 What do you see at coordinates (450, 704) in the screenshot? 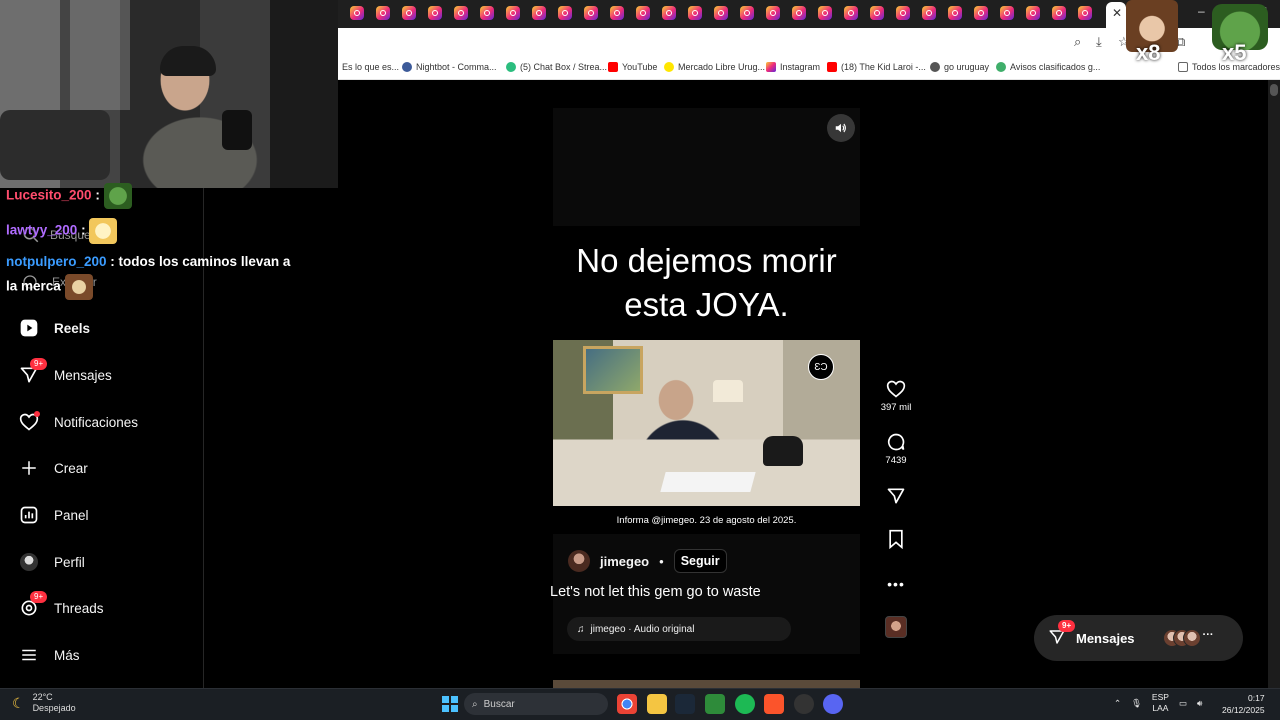
I see `windows-start-button` at bounding box center [450, 704].